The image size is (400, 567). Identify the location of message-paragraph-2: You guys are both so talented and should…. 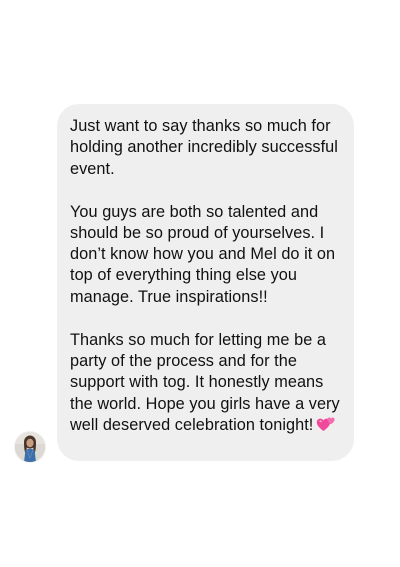
(203, 254).